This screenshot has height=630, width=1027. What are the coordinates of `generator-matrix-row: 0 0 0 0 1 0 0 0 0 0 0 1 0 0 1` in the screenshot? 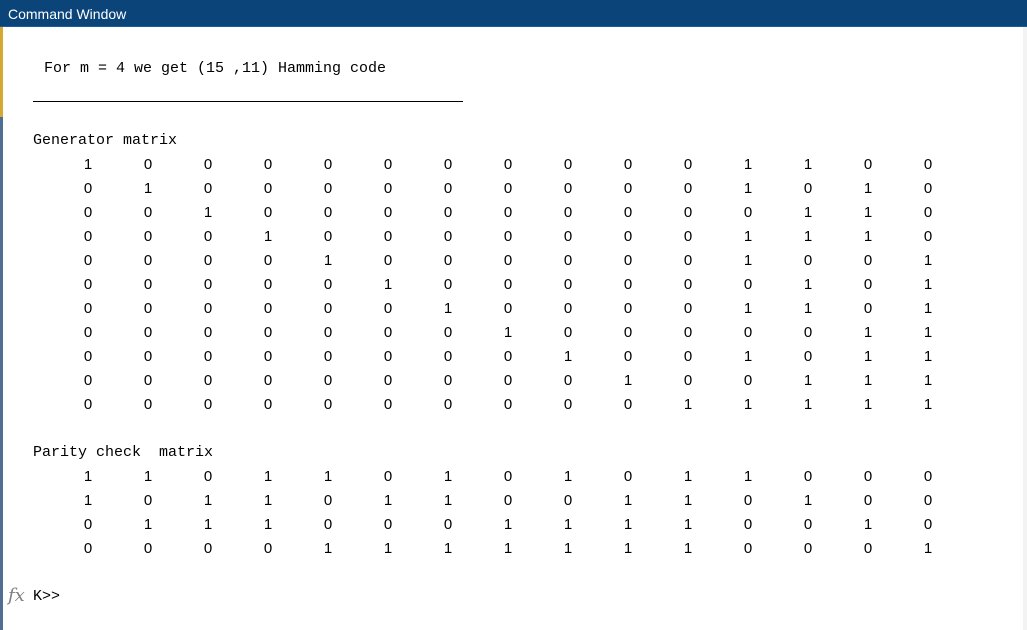 It's located at (503, 264).